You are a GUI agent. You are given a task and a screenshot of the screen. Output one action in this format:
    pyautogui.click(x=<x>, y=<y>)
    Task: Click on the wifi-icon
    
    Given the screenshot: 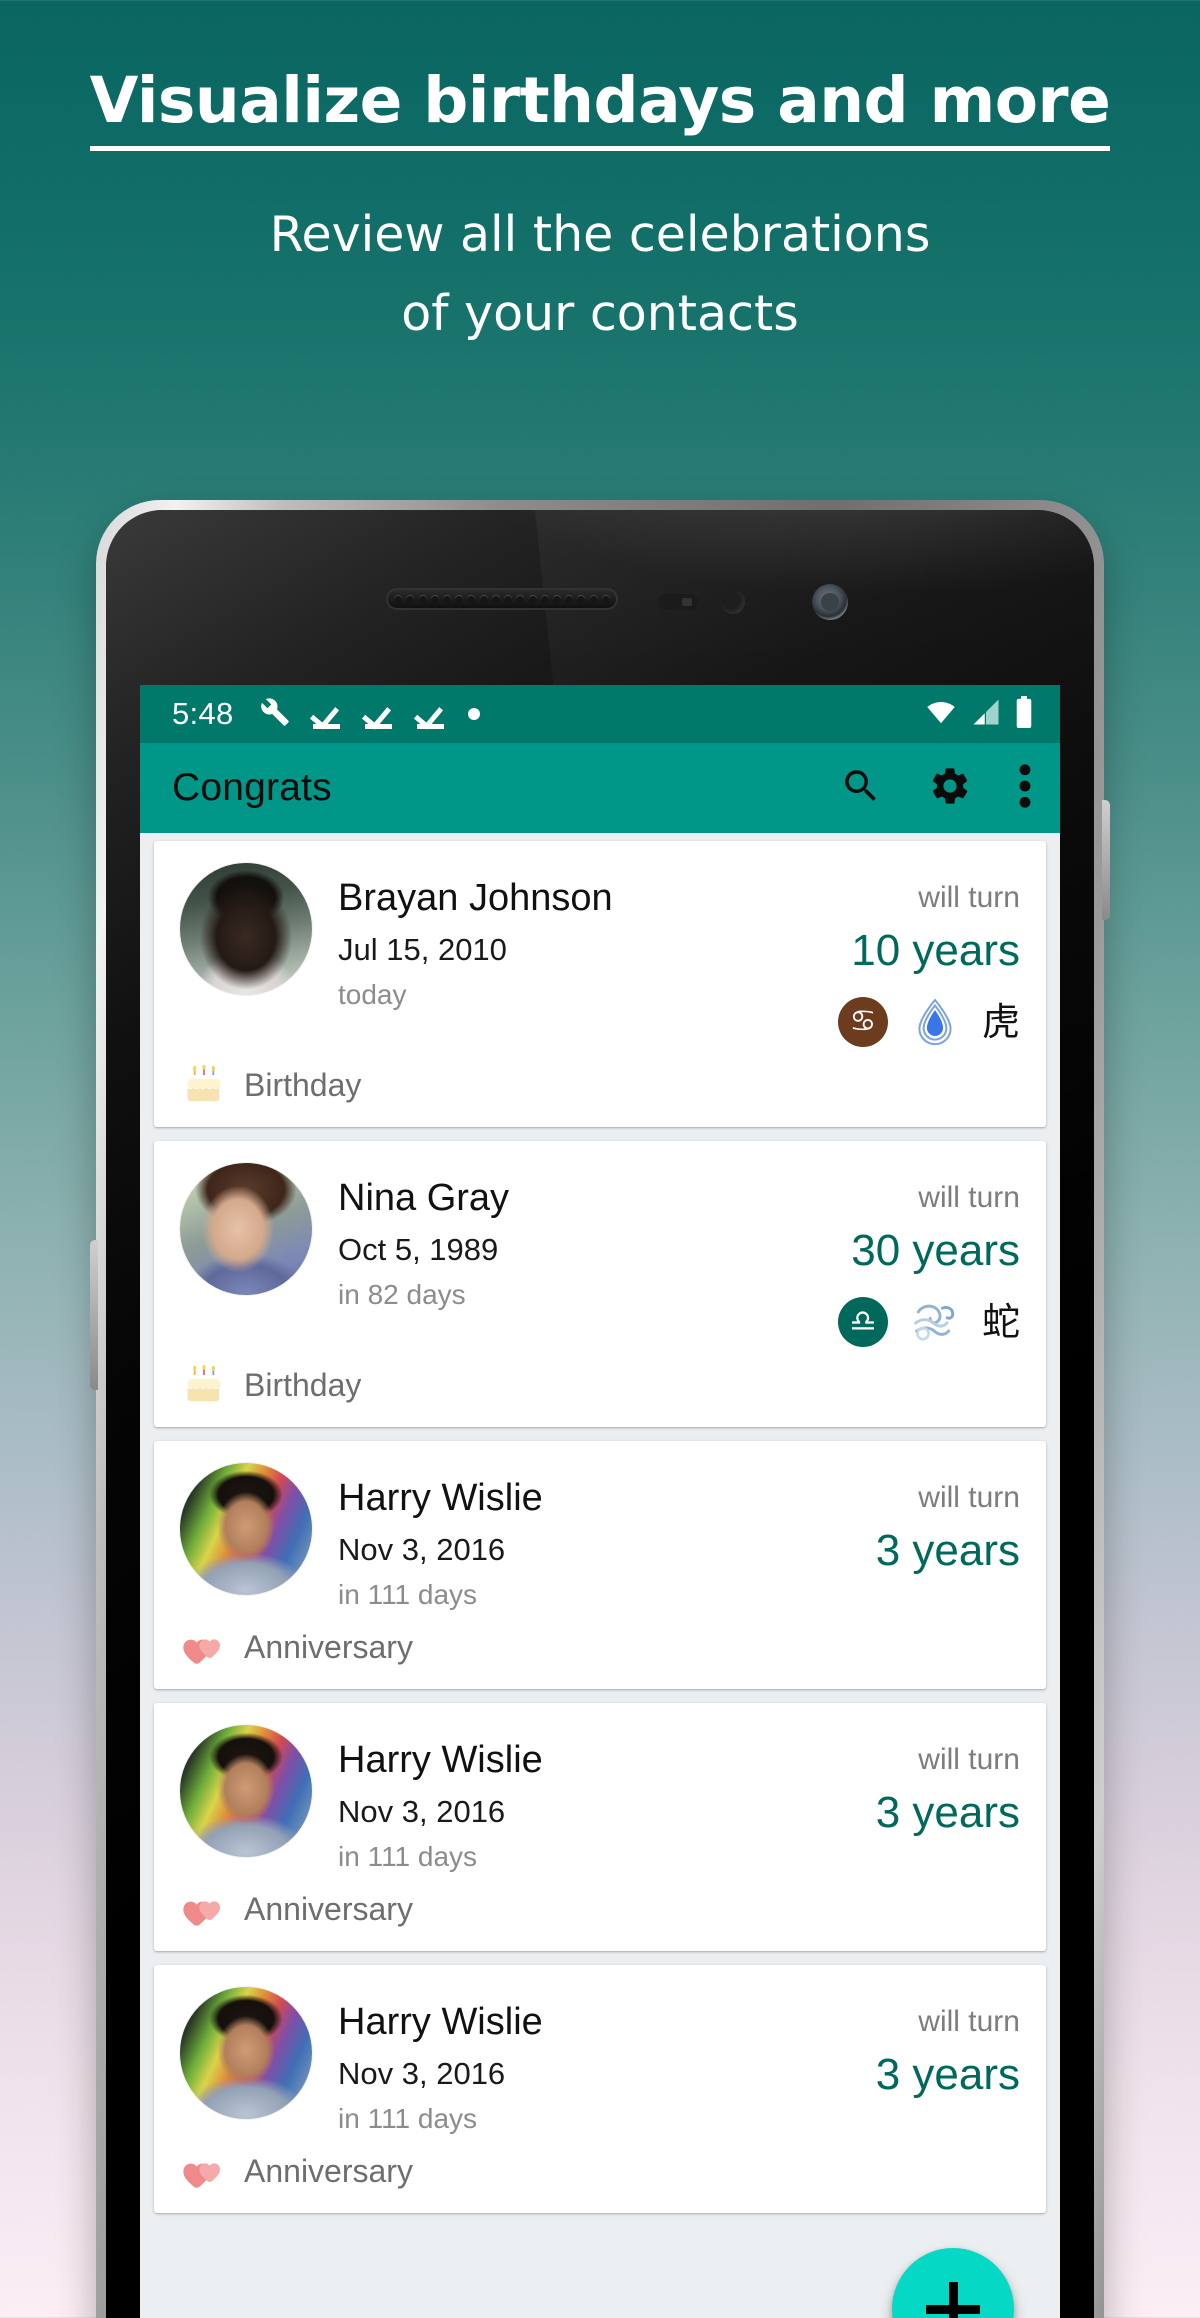 What is the action you would take?
    pyautogui.click(x=941, y=714)
    